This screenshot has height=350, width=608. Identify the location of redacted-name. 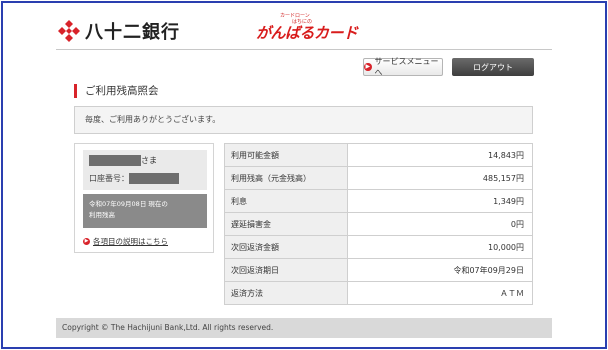
(115, 160).